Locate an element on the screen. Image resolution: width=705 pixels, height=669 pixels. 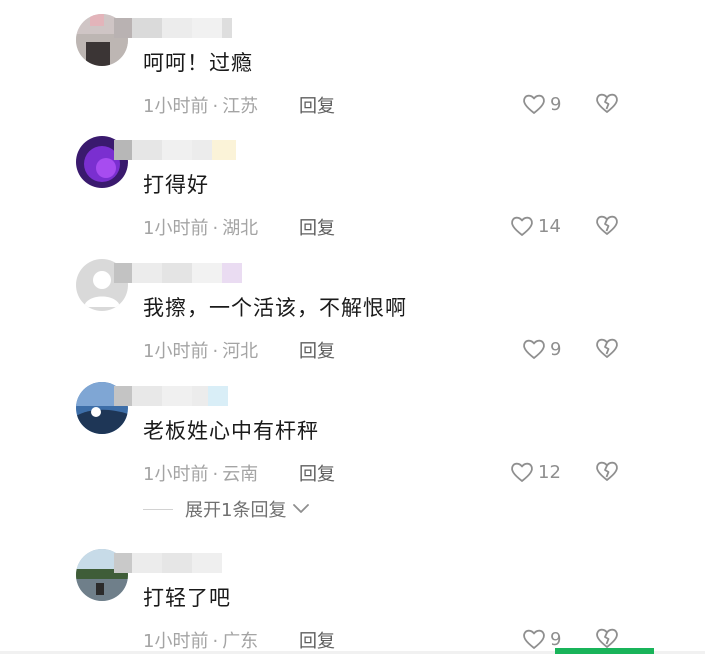
comment-text: 打得好 is located at coordinates (176, 185).